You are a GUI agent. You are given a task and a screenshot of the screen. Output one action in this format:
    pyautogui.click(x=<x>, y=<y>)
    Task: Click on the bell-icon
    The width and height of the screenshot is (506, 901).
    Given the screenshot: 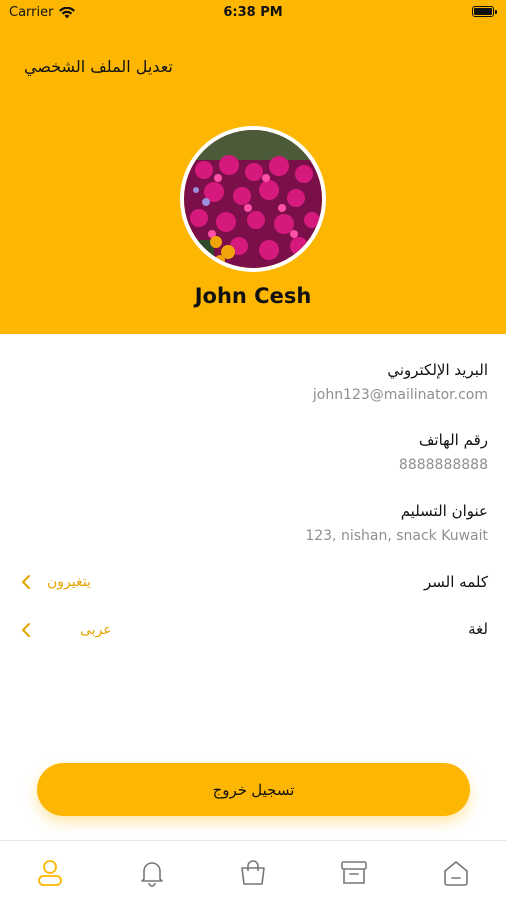 What is the action you would take?
    pyautogui.click(x=152, y=874)
    